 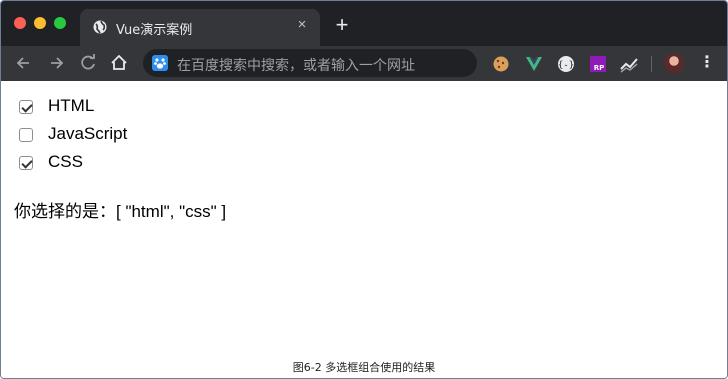 What do you see at coordinates (296, 66) in the screenshot?
I see `address-placeholder: 在百度搜索中搜索，或者输入一个网址` at bounding box center [296, 66].